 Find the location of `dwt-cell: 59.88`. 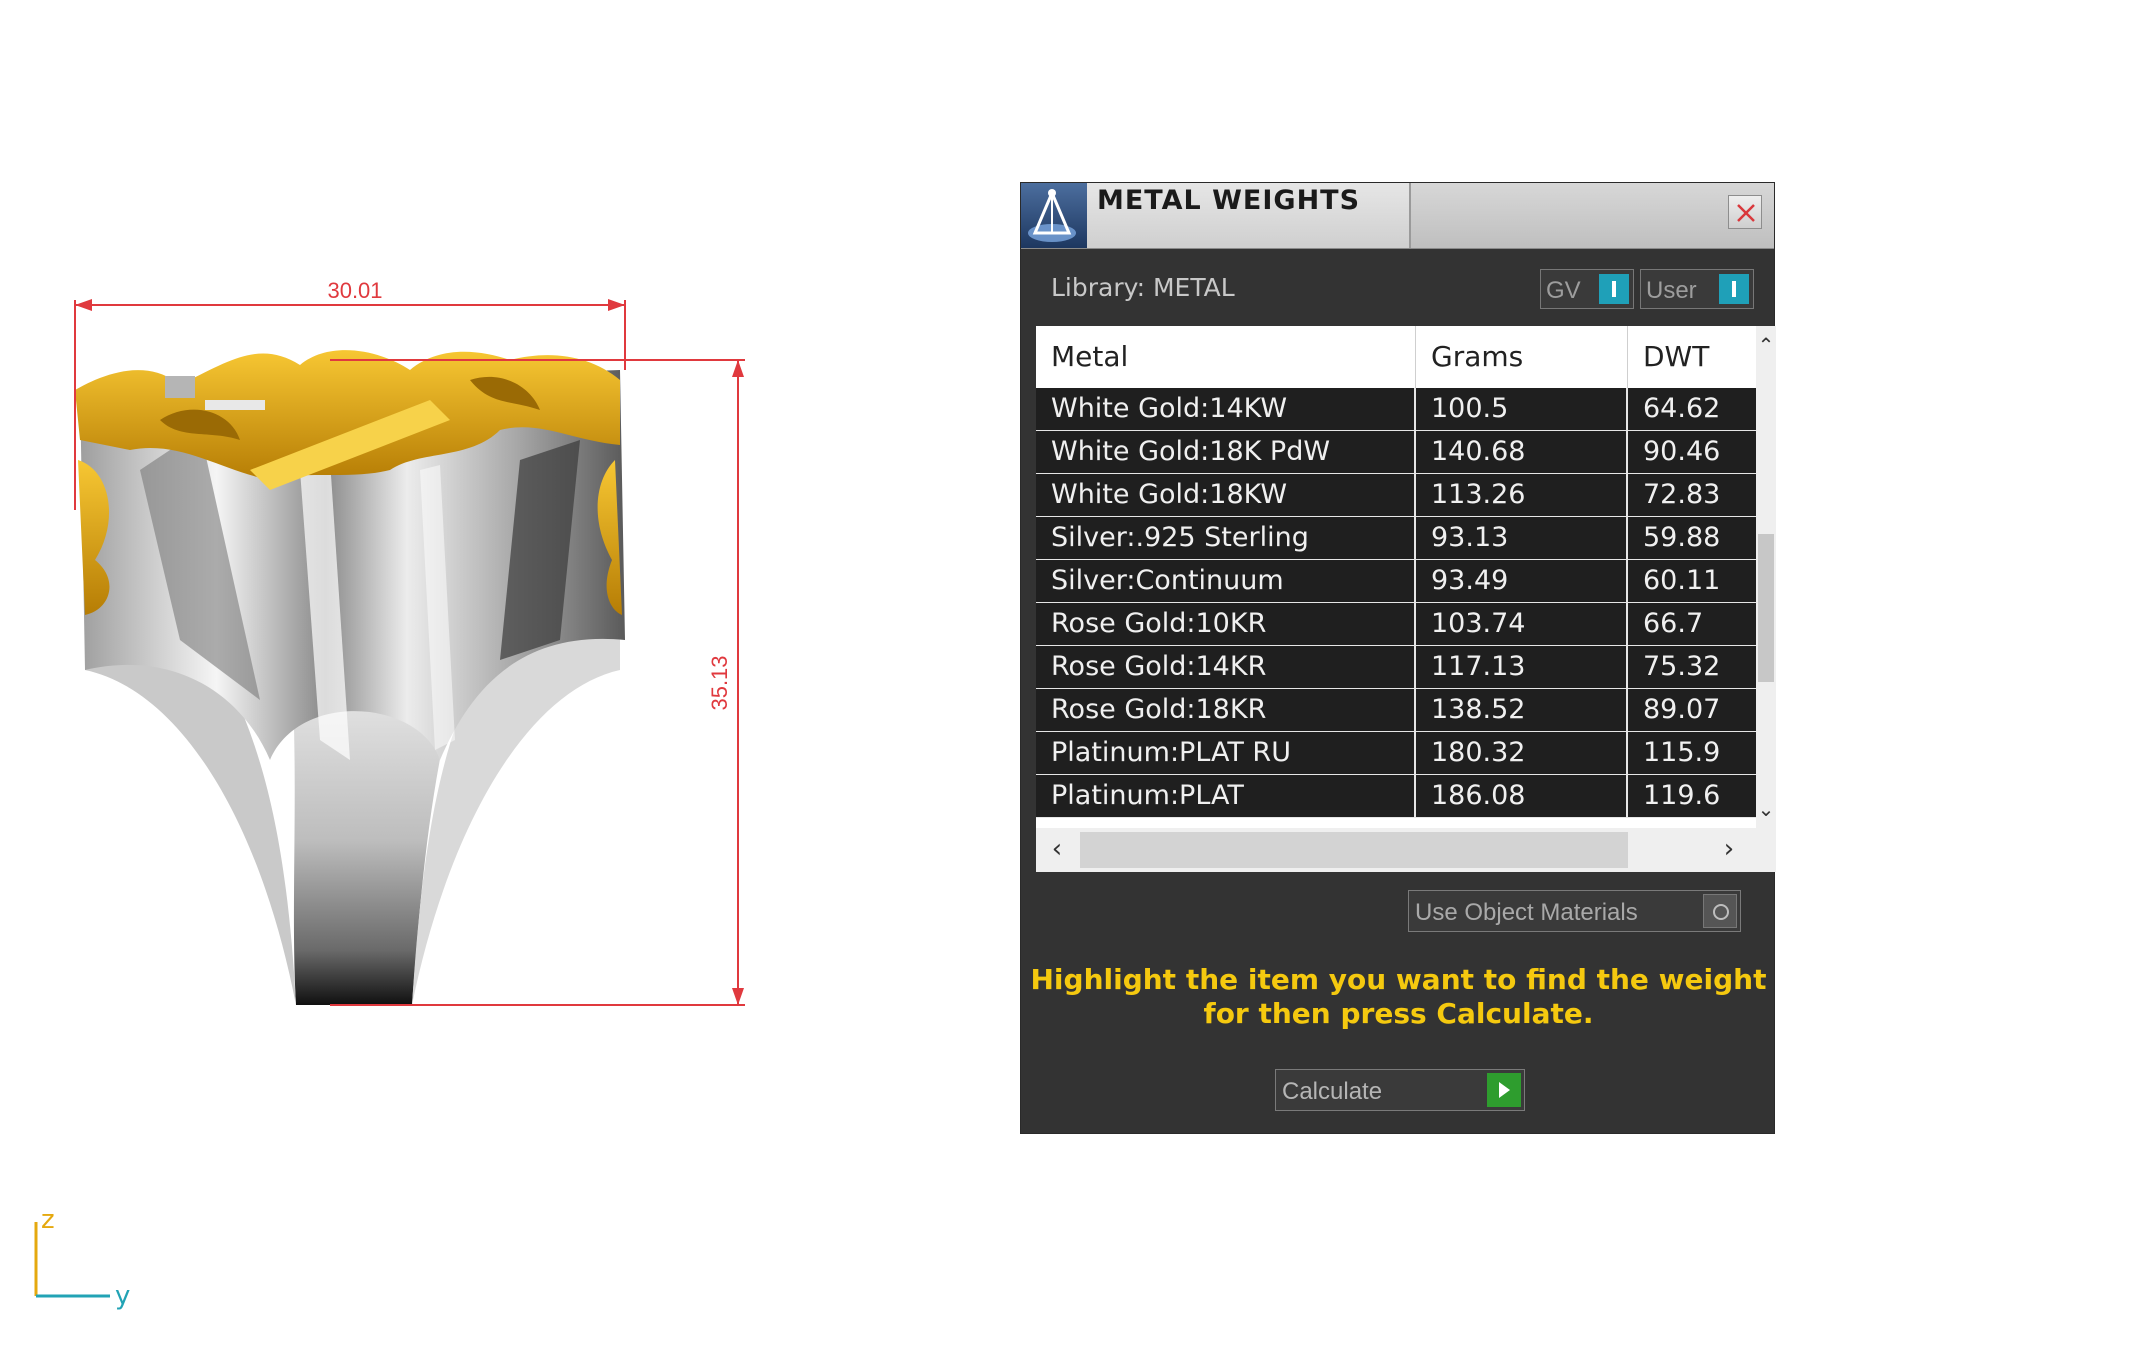

dwt-cell: 59.88 is located at coordinates (1682, 537).